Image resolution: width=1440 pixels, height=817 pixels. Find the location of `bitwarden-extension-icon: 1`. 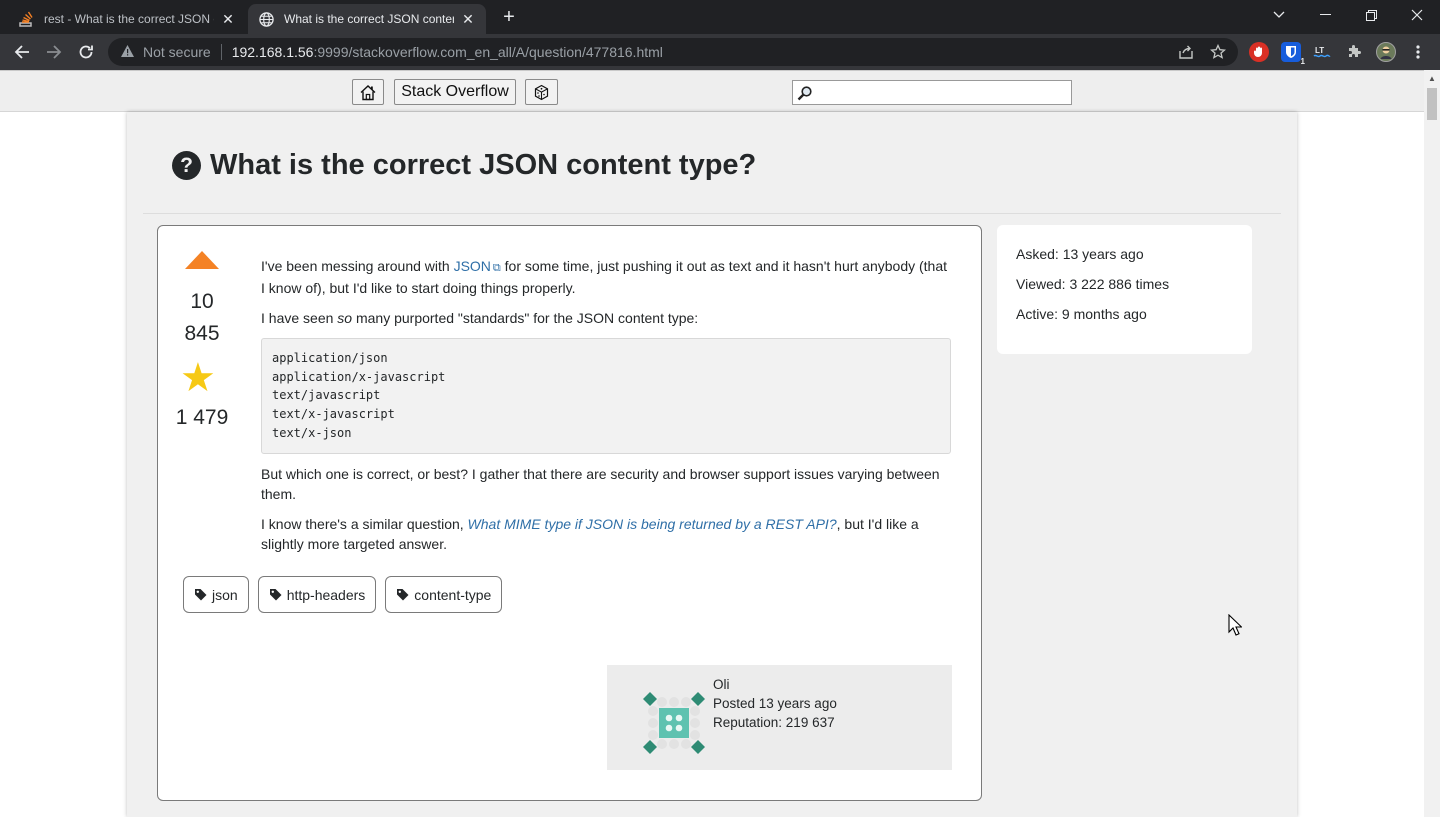

bitwarden-extension-icon: 1 is located at coordinates (1293, 54).